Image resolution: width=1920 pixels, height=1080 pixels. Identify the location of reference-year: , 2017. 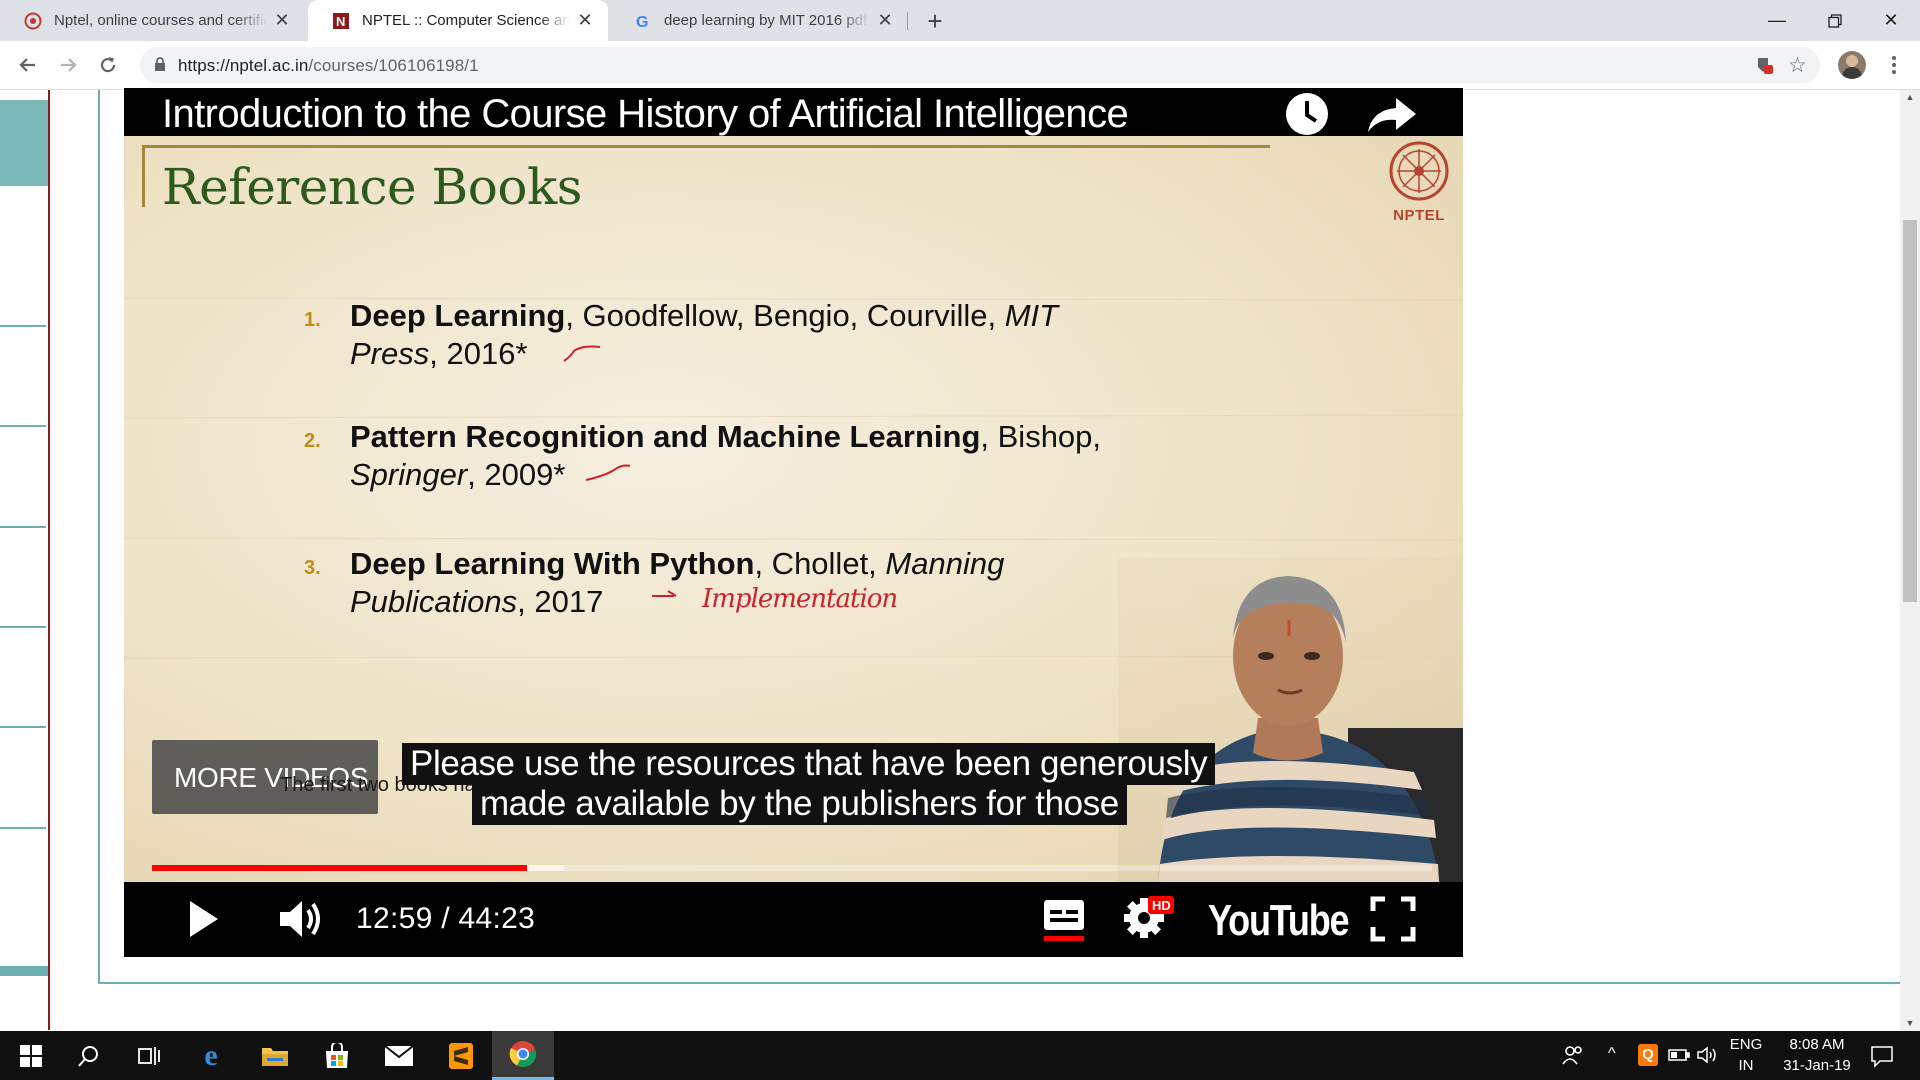
(560, 601).